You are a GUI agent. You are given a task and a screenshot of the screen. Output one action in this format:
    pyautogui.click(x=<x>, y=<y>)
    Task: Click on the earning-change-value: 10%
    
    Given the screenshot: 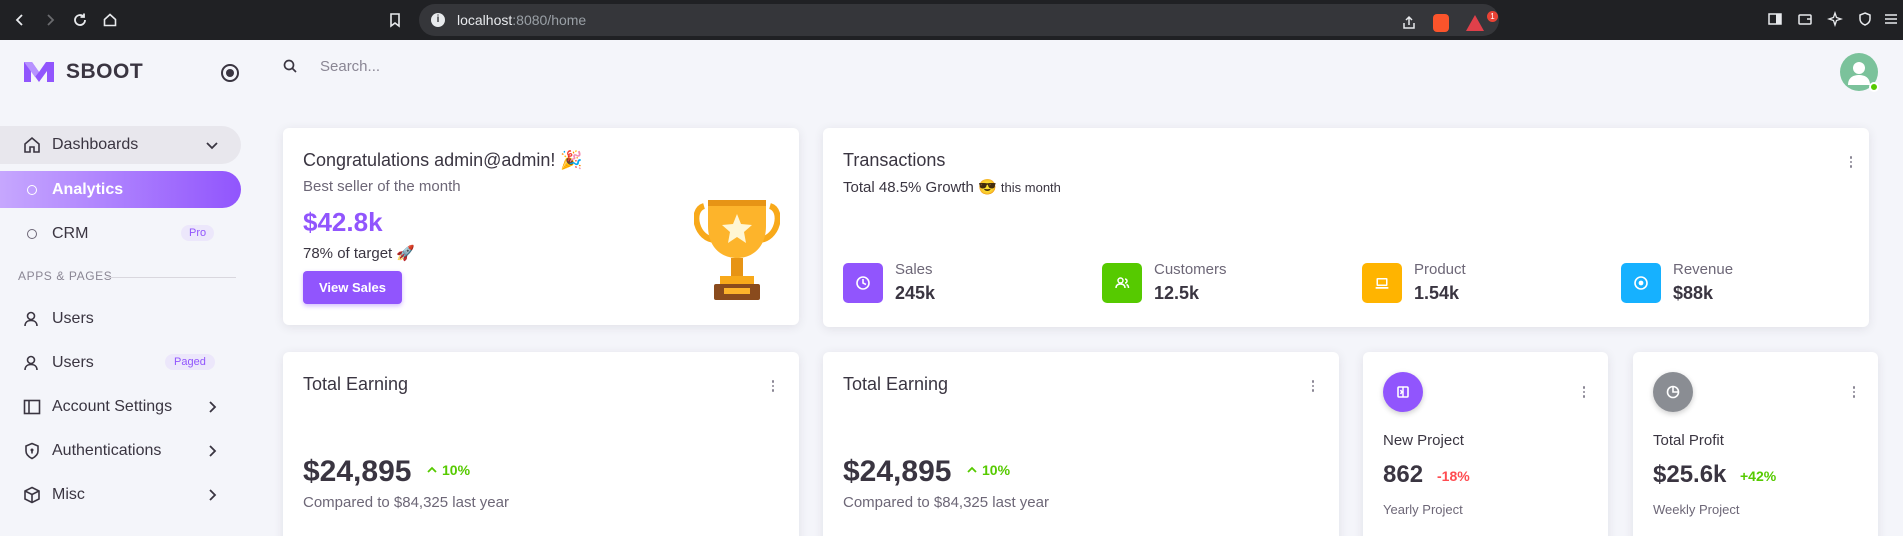 What is the action you would take?
    pyautogui.click(x=996, y=470)
    